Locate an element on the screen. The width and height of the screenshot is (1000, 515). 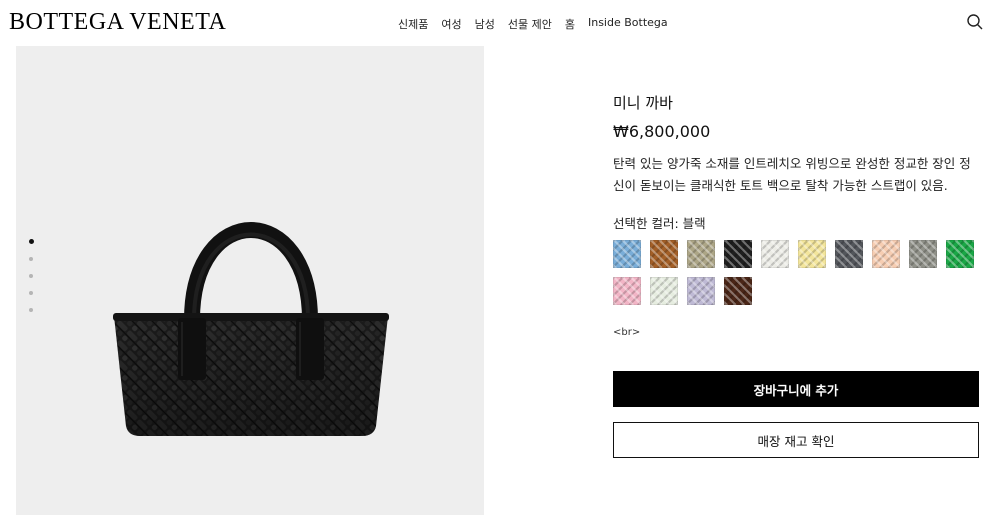
nav-item-home: 홈 is located at coordinates (570, 24).